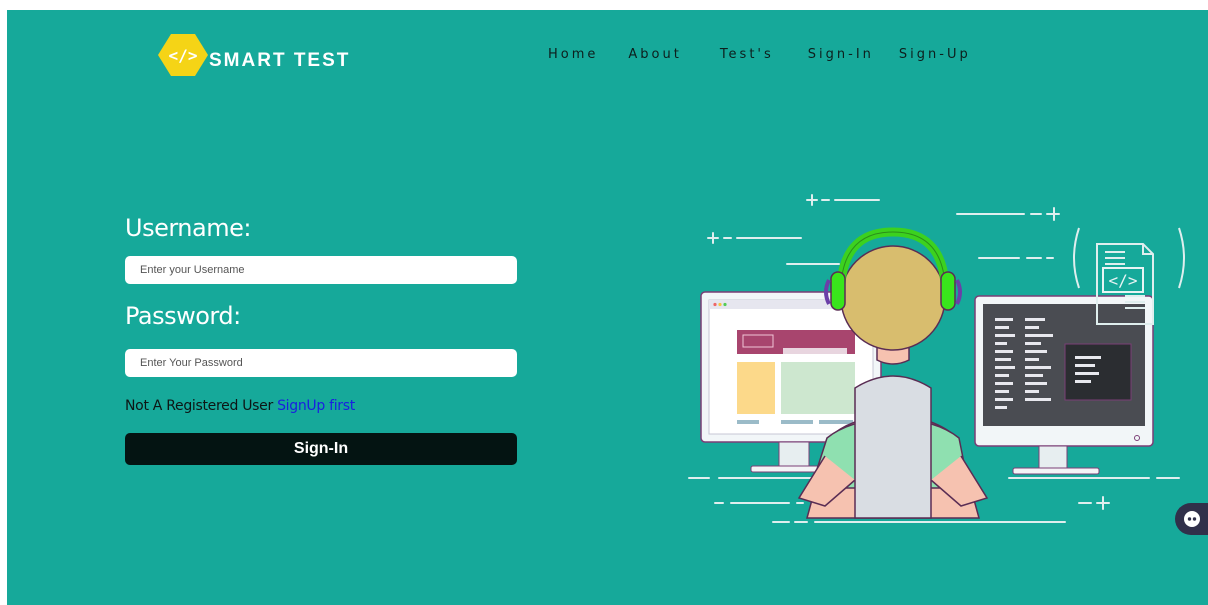 Image resolution: width=1208 pixels, height=605 pixels. I want to click on register-text: Not A Registered User, so click(201, 406).